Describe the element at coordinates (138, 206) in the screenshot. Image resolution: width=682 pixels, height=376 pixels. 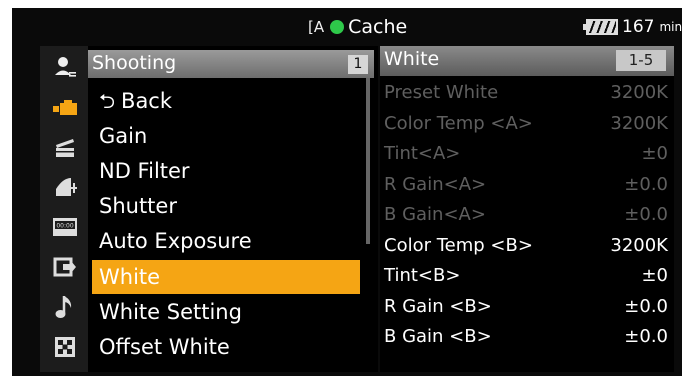
I see `menu-item-label: Shutter` at that location.